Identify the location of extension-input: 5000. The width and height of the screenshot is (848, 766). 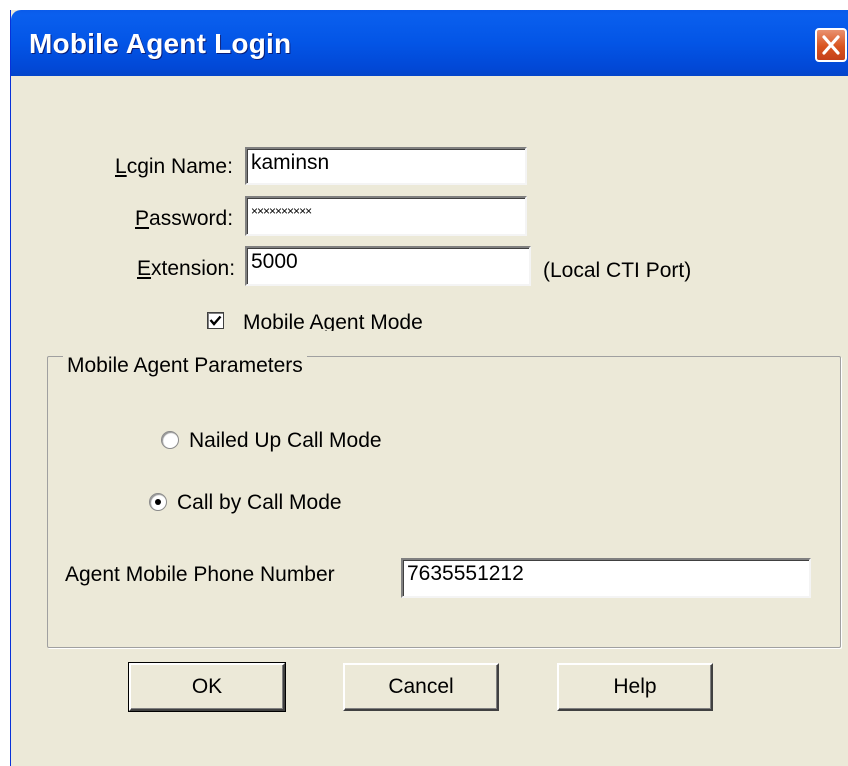
(388, 266).